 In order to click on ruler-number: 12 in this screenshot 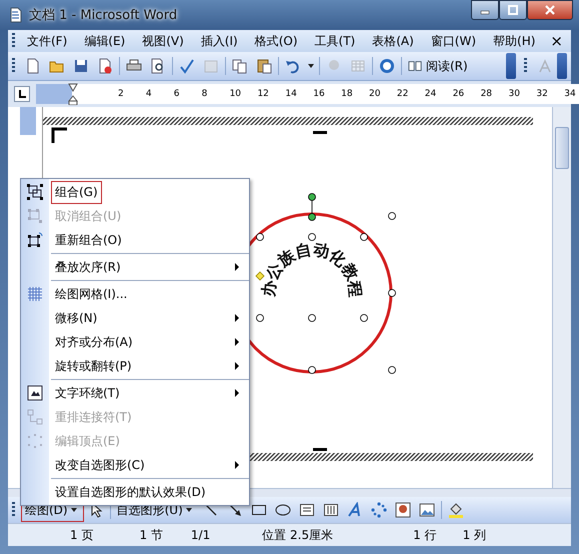, I will do `click(263, 94)`.